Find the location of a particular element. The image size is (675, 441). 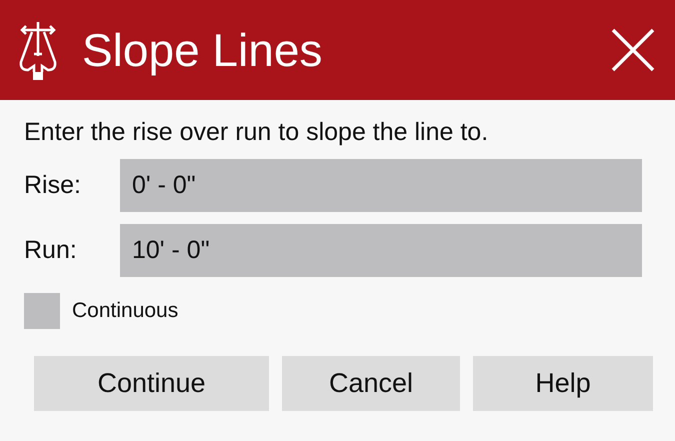

checkbox-label: Continuous is located at coordinates (125, 311).